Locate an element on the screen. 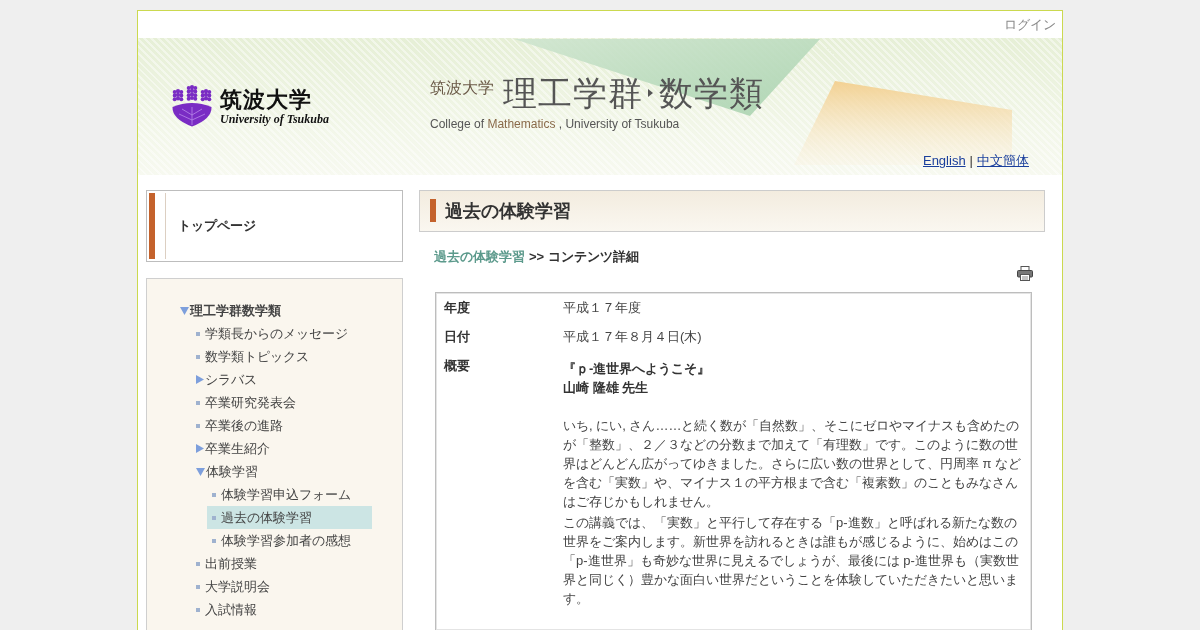 This screenshot has height=630, width=1200. breadcrumb-current: コンテンツ詳細 is located at coordinates (594, 256).